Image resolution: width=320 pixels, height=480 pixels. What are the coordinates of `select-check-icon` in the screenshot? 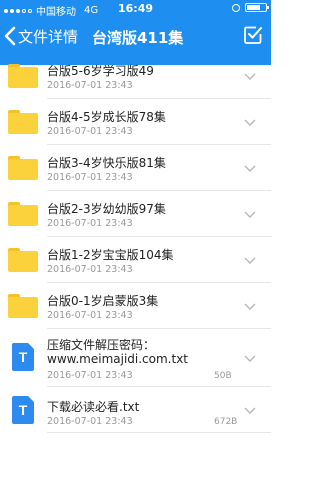 It's located at (253, 35).